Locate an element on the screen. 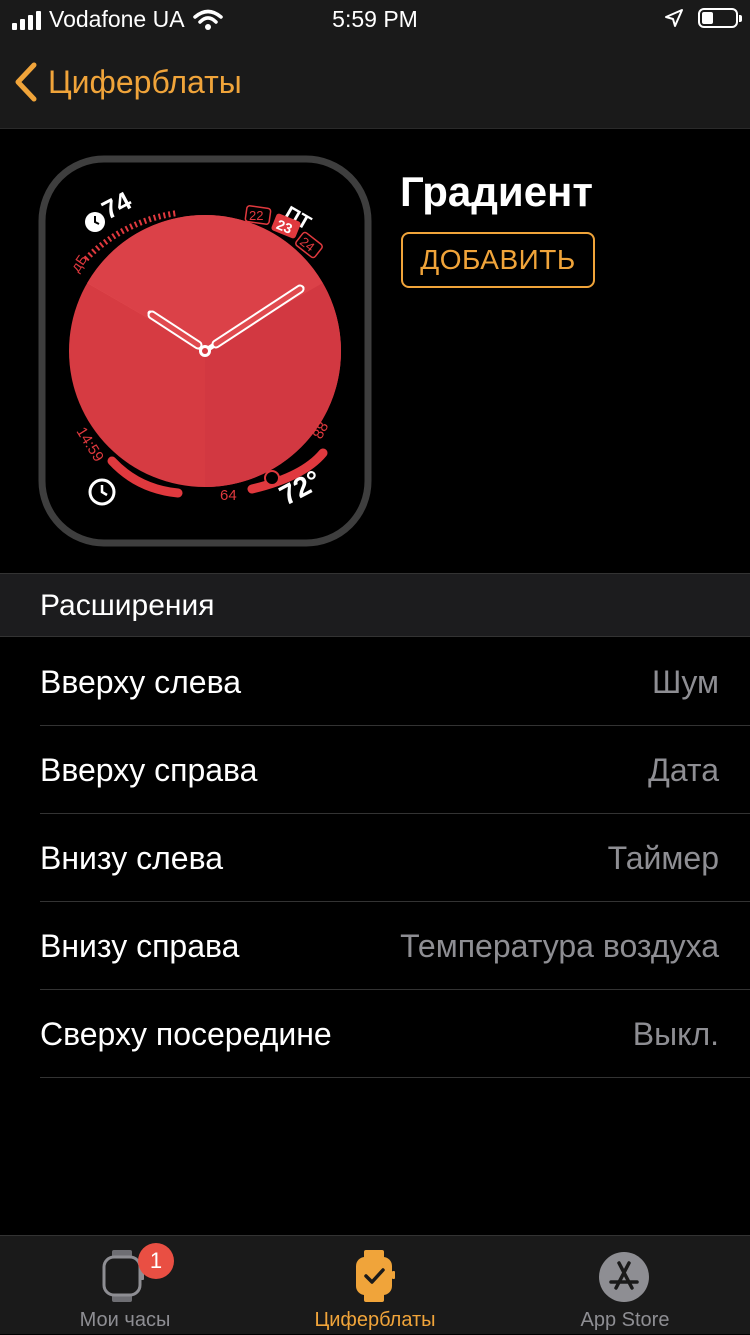 This screenshot has width=750, height=1335. back-label: Циферблаты is located at coordinates (145, 81).